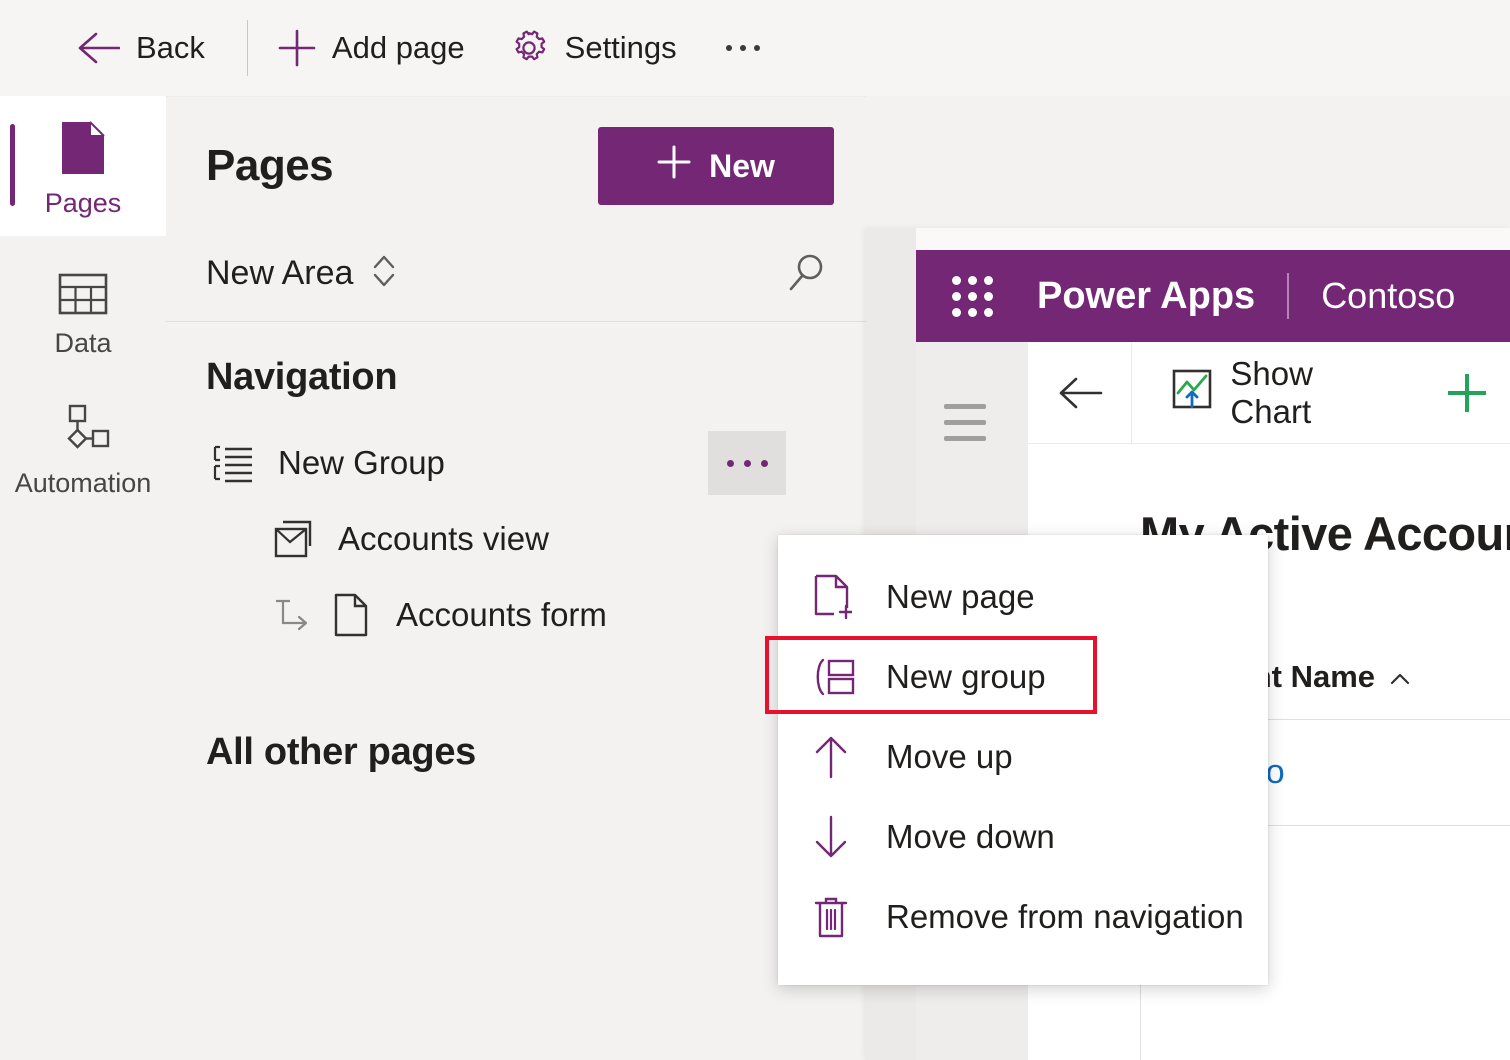 Image resolution: width=1510 pixels, height=1060 pixels. I want to click on navigation-tree: New Group Accounts view Accounts form, so click(516, 539).